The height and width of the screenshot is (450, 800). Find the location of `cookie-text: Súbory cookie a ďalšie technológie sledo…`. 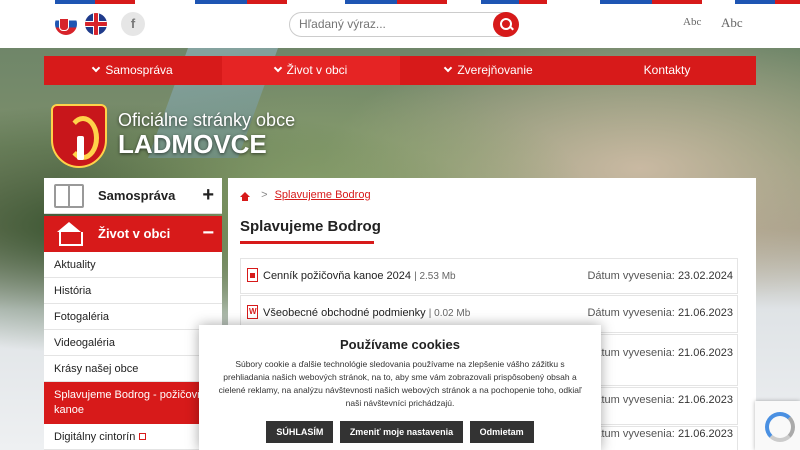

cookie-text: Súbory cookie a ďalšie technológie sledo… is located at coordinates (400, 383).